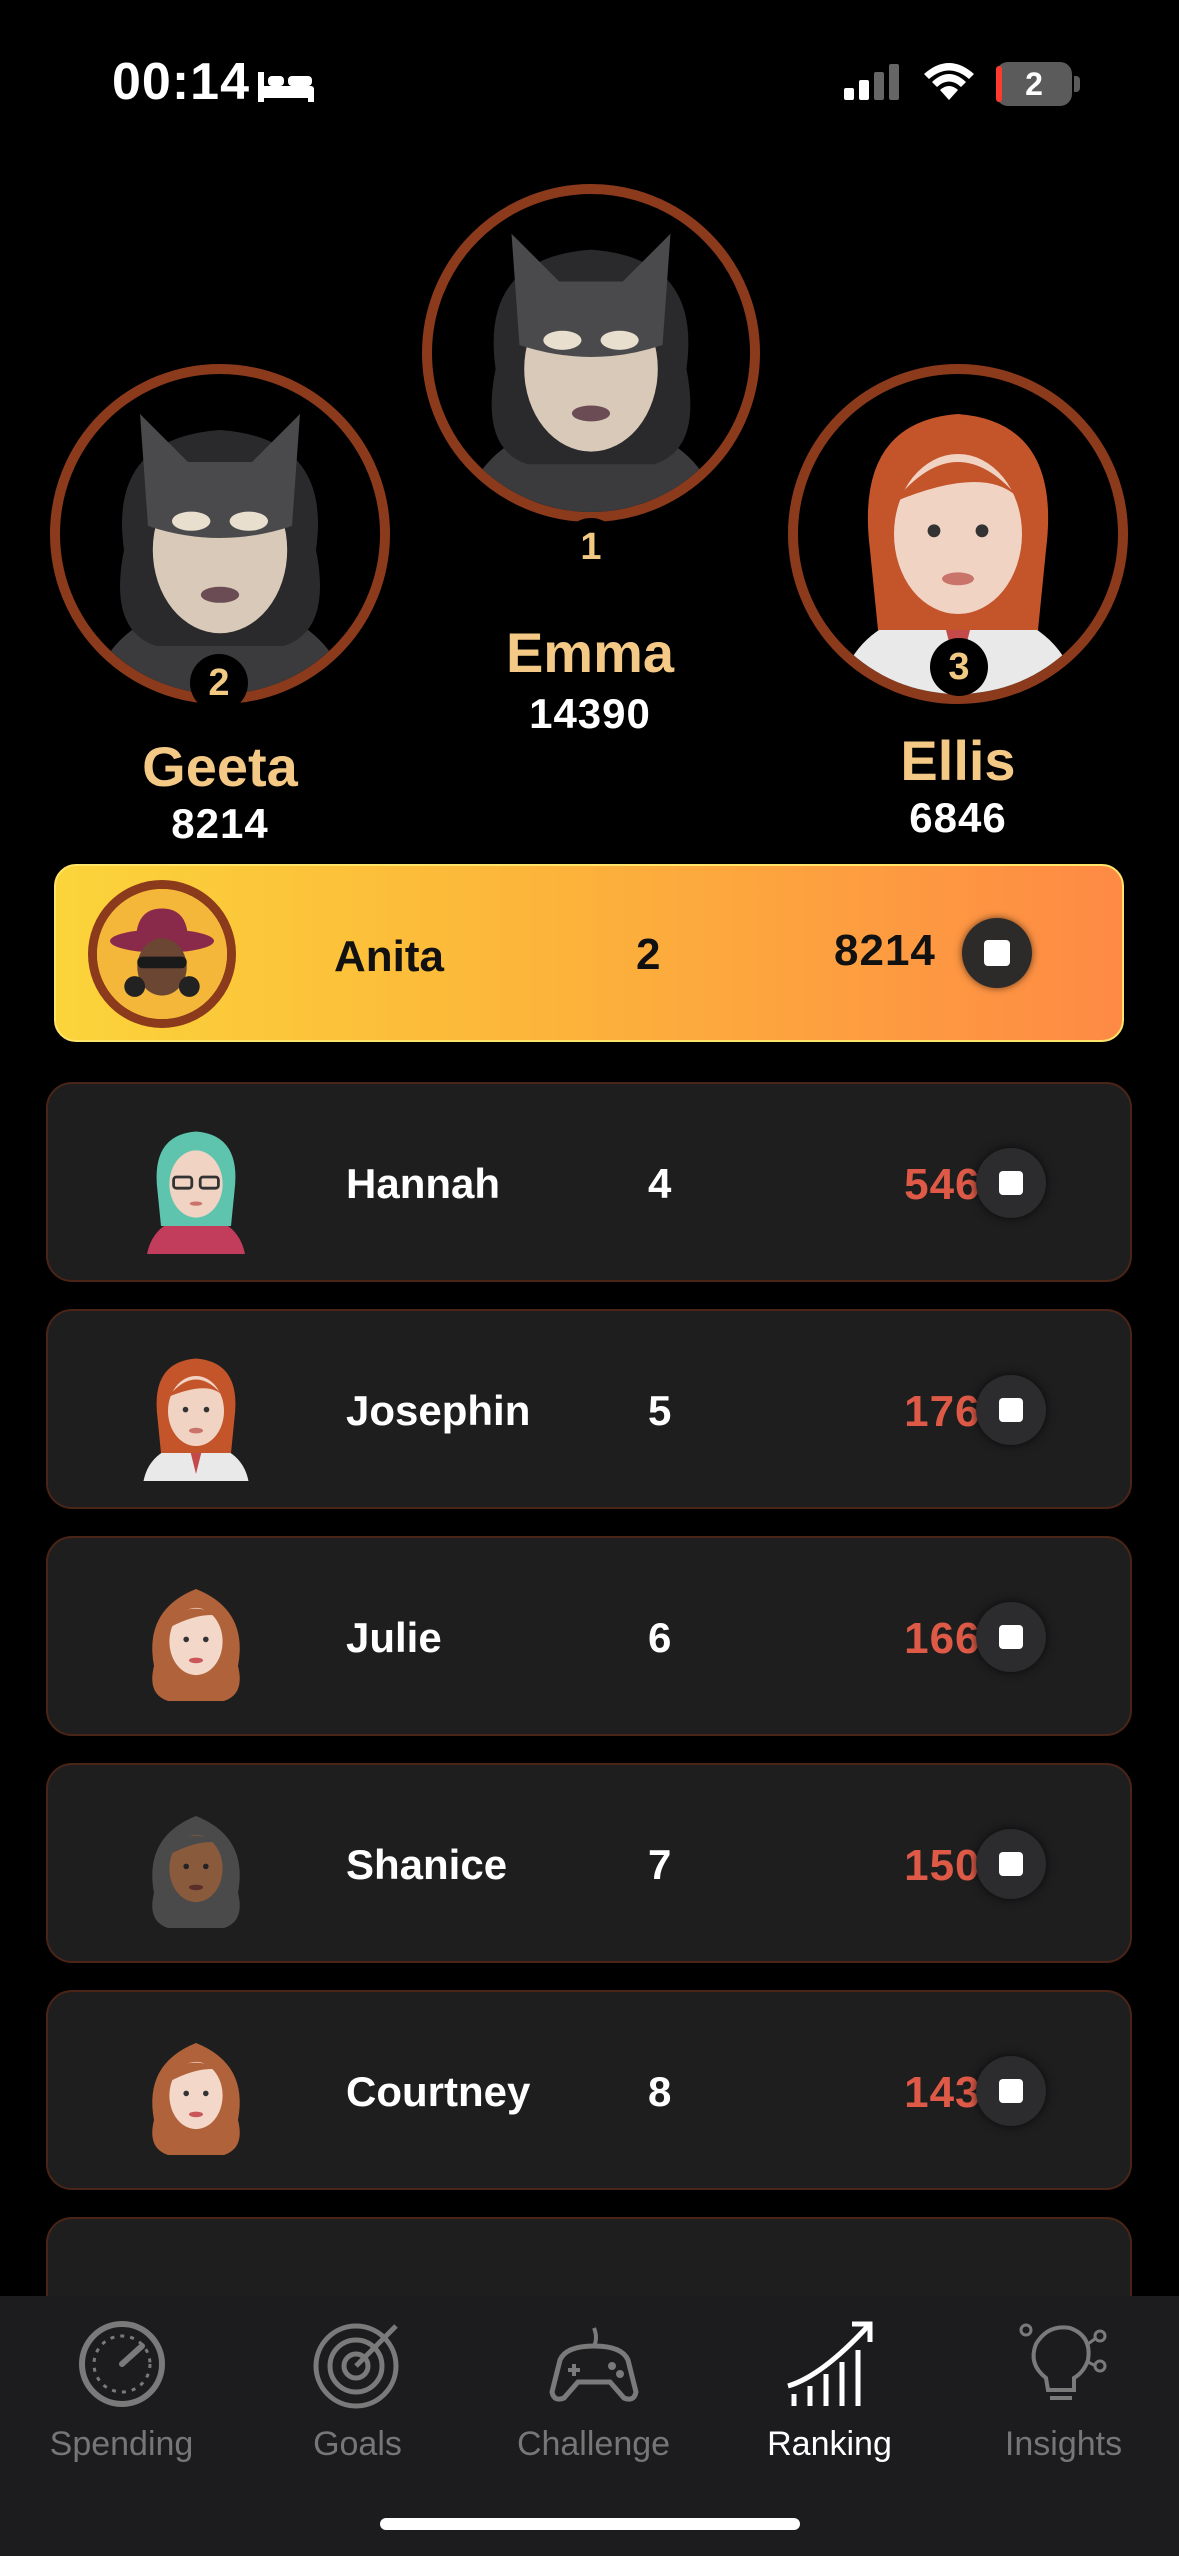 The height and width of the screenshot is (2556, 1179). Describe the element at coordinates (389, 956) in the screenshot. I see `current-user-name: Anita` at that location.